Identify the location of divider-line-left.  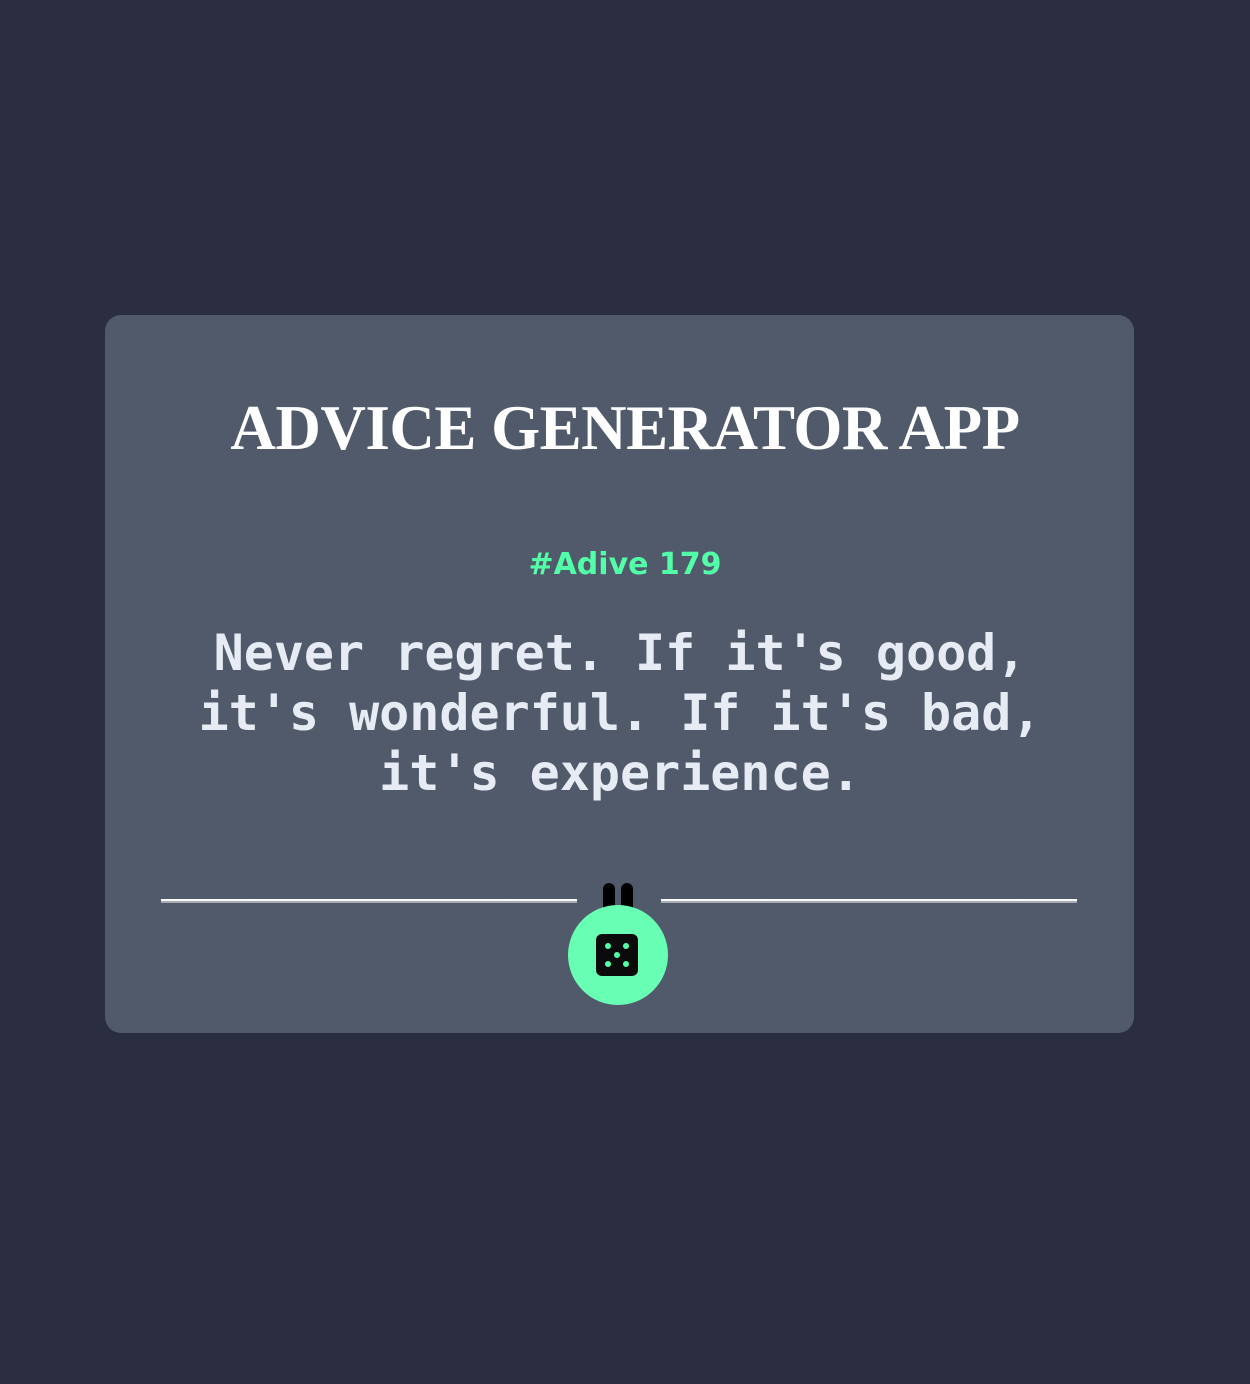
(369, 901).